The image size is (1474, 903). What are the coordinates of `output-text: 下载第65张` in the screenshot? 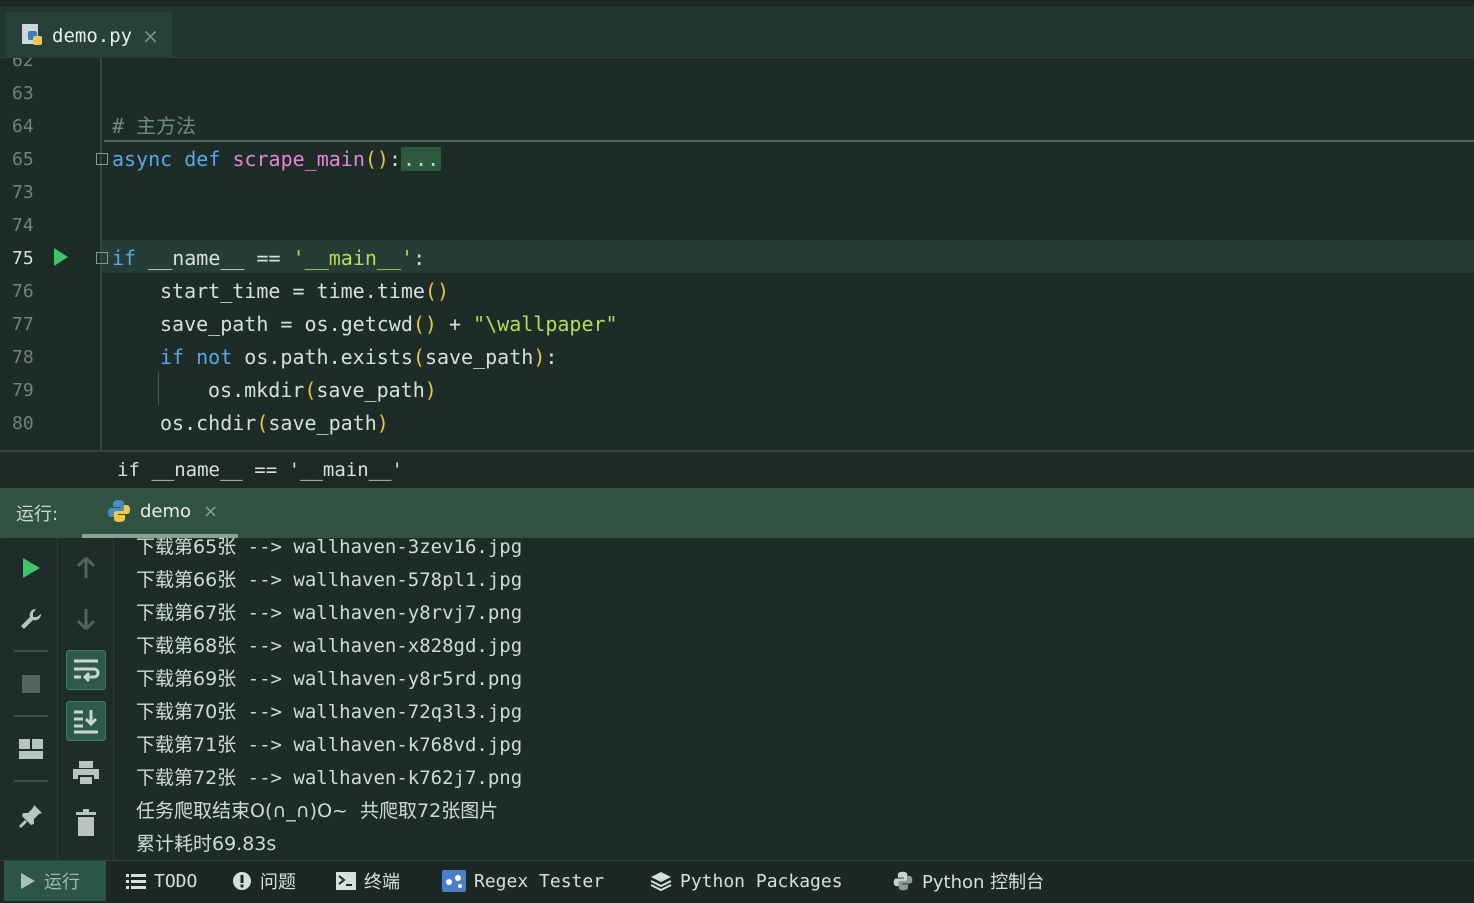 It's located at (186, 548).